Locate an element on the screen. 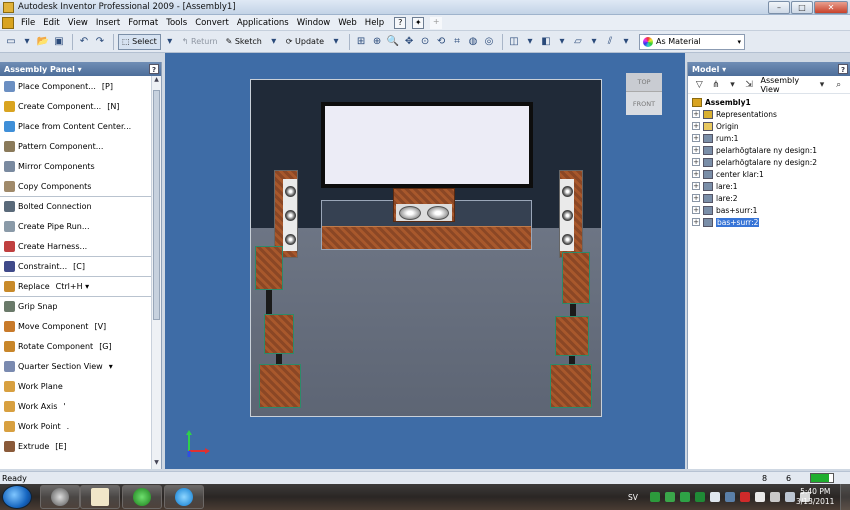  bass-unit-right-upper is located at coordinates (572, 336).